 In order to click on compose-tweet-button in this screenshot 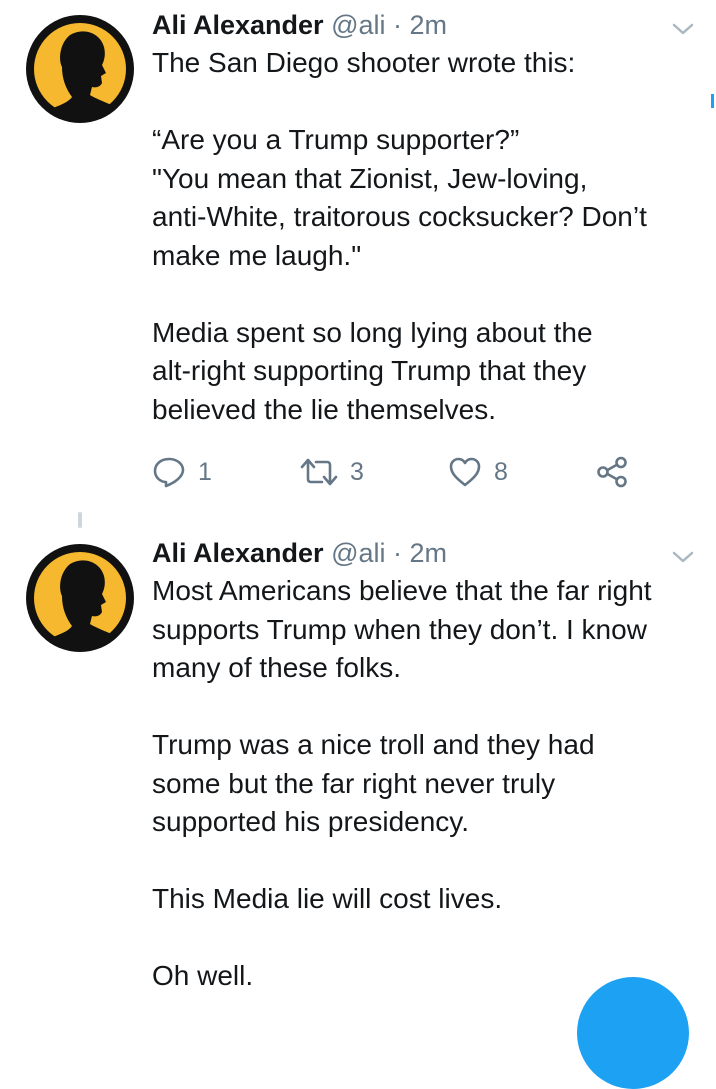, I will do `click(633, 1033)`.